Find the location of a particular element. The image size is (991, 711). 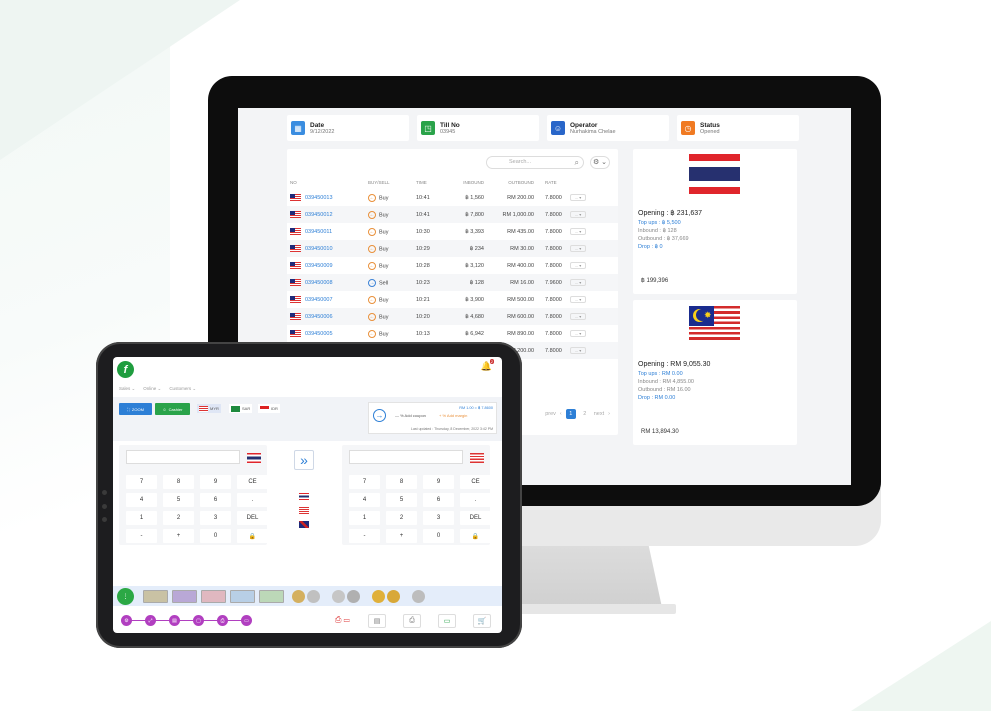

amount-input-from is located at coordinates (183, 457).